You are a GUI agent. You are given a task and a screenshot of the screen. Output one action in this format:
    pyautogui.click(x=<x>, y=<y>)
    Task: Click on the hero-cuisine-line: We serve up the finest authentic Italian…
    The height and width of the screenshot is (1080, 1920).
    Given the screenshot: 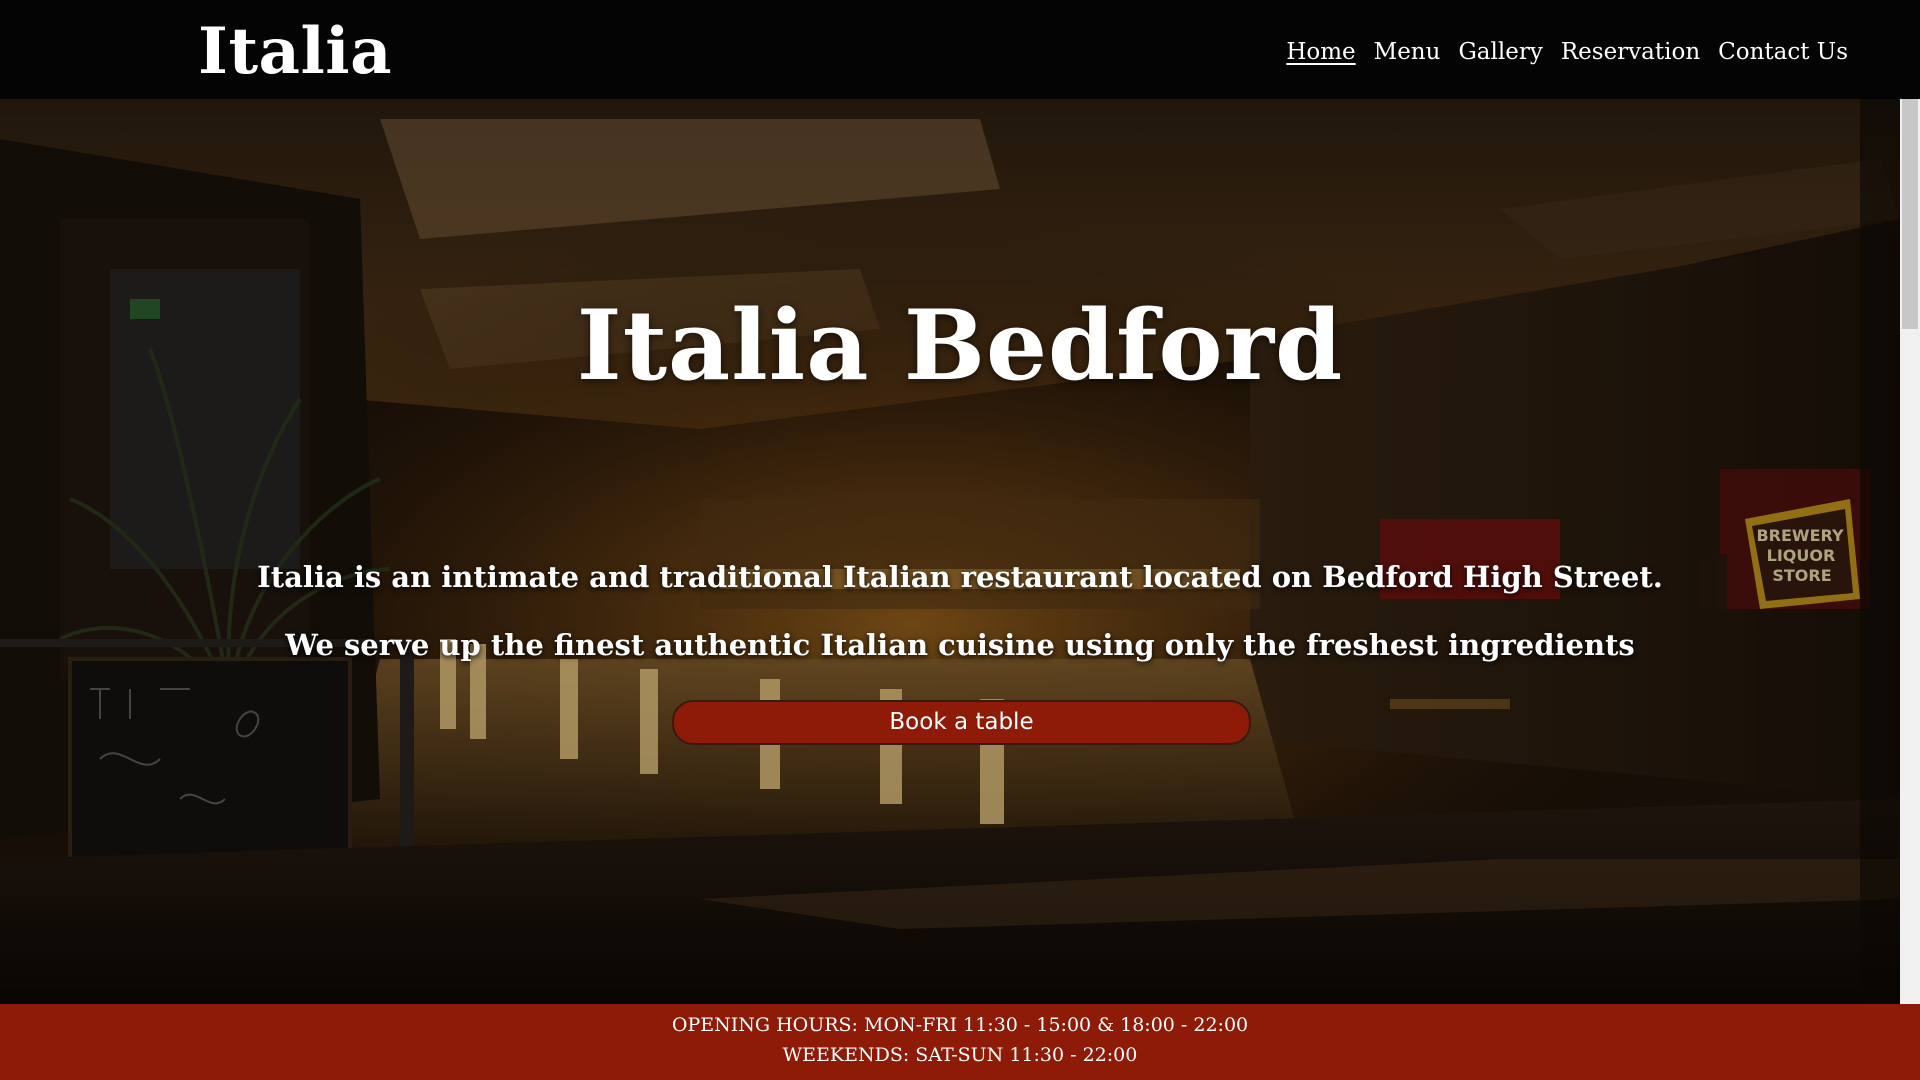 What is the action you would take?
    pyautogui.click(x=960, y=645)
    